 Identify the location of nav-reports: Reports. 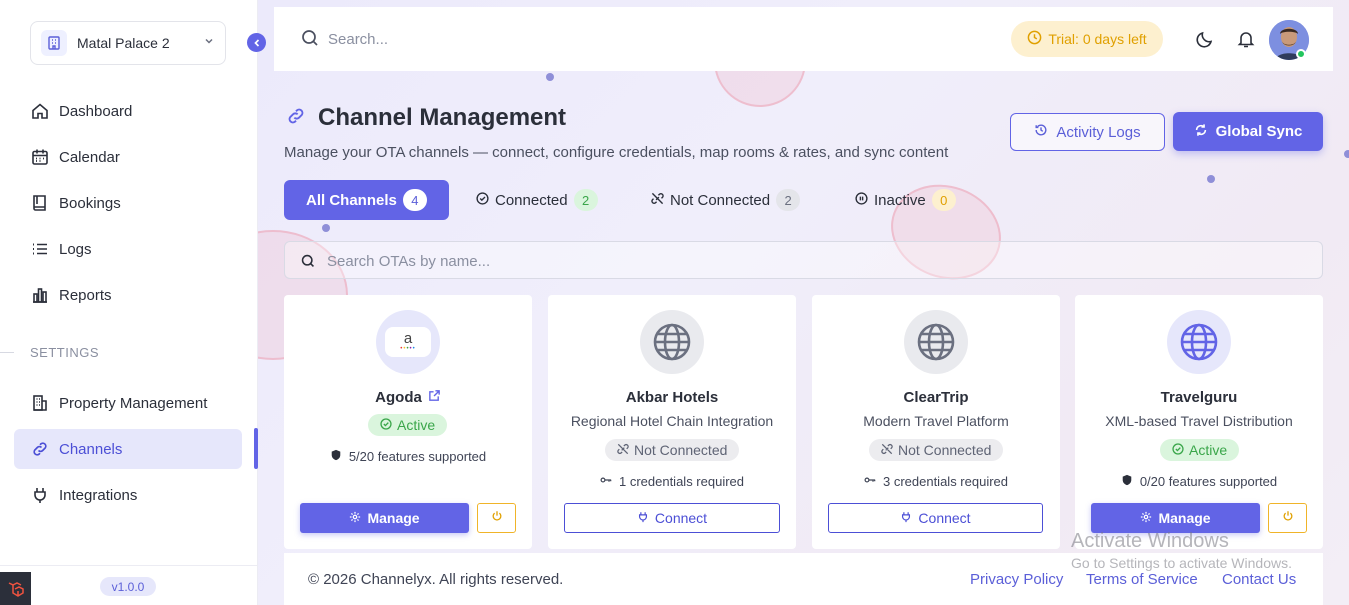
(128, 295).